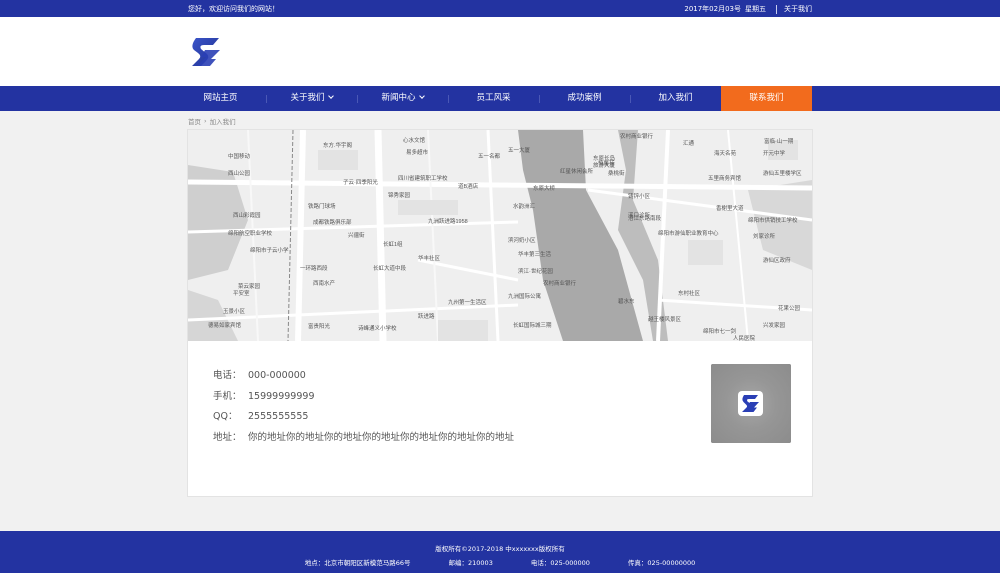 This screenshot has height=573, width=1000. What do you see at coordinates (233, 9) in the screenshot?
I see `welcome-text: 您好，欢迎访问我们的网站！` at bounding box center [233, 9].